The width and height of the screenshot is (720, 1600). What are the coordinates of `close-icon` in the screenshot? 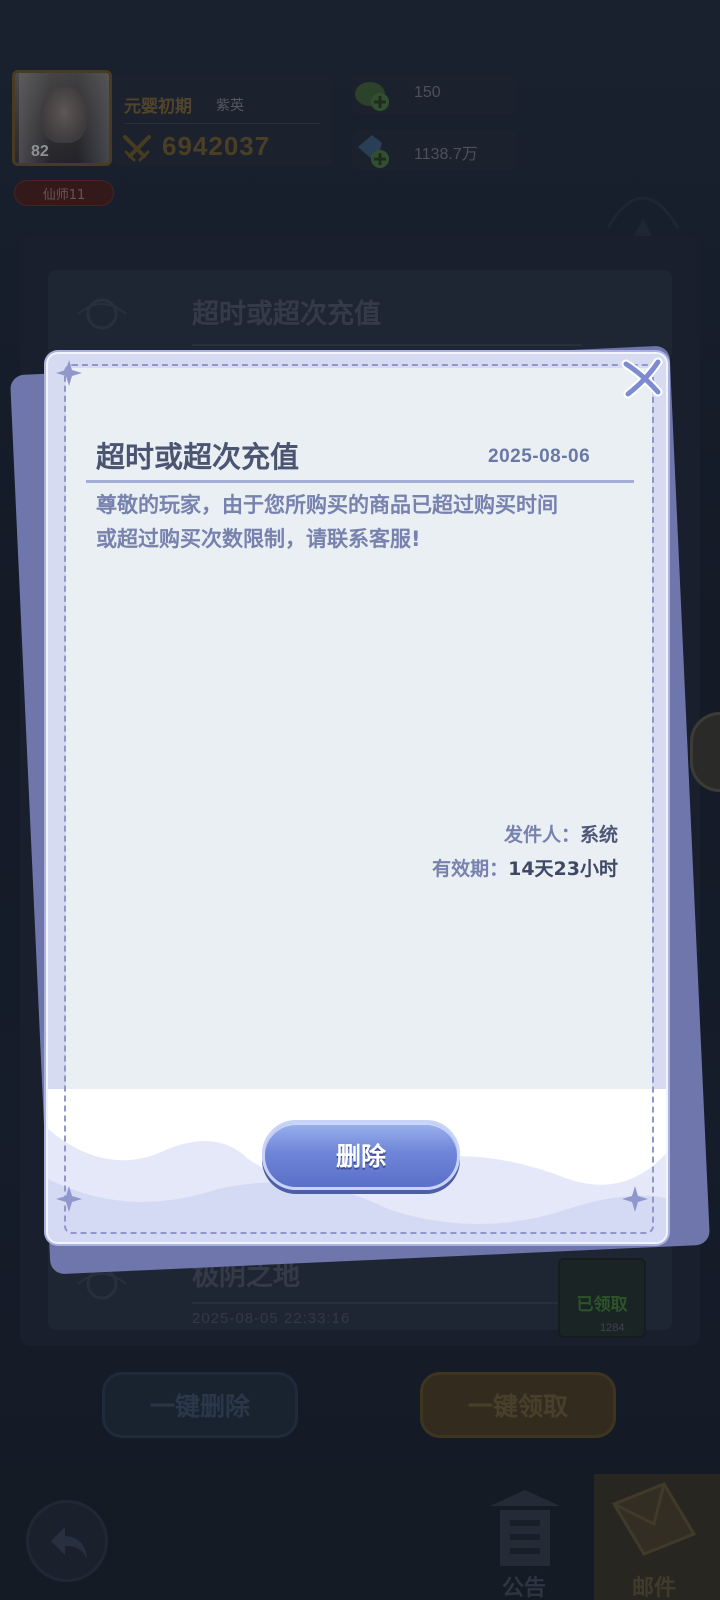 It's located at (642, 379).